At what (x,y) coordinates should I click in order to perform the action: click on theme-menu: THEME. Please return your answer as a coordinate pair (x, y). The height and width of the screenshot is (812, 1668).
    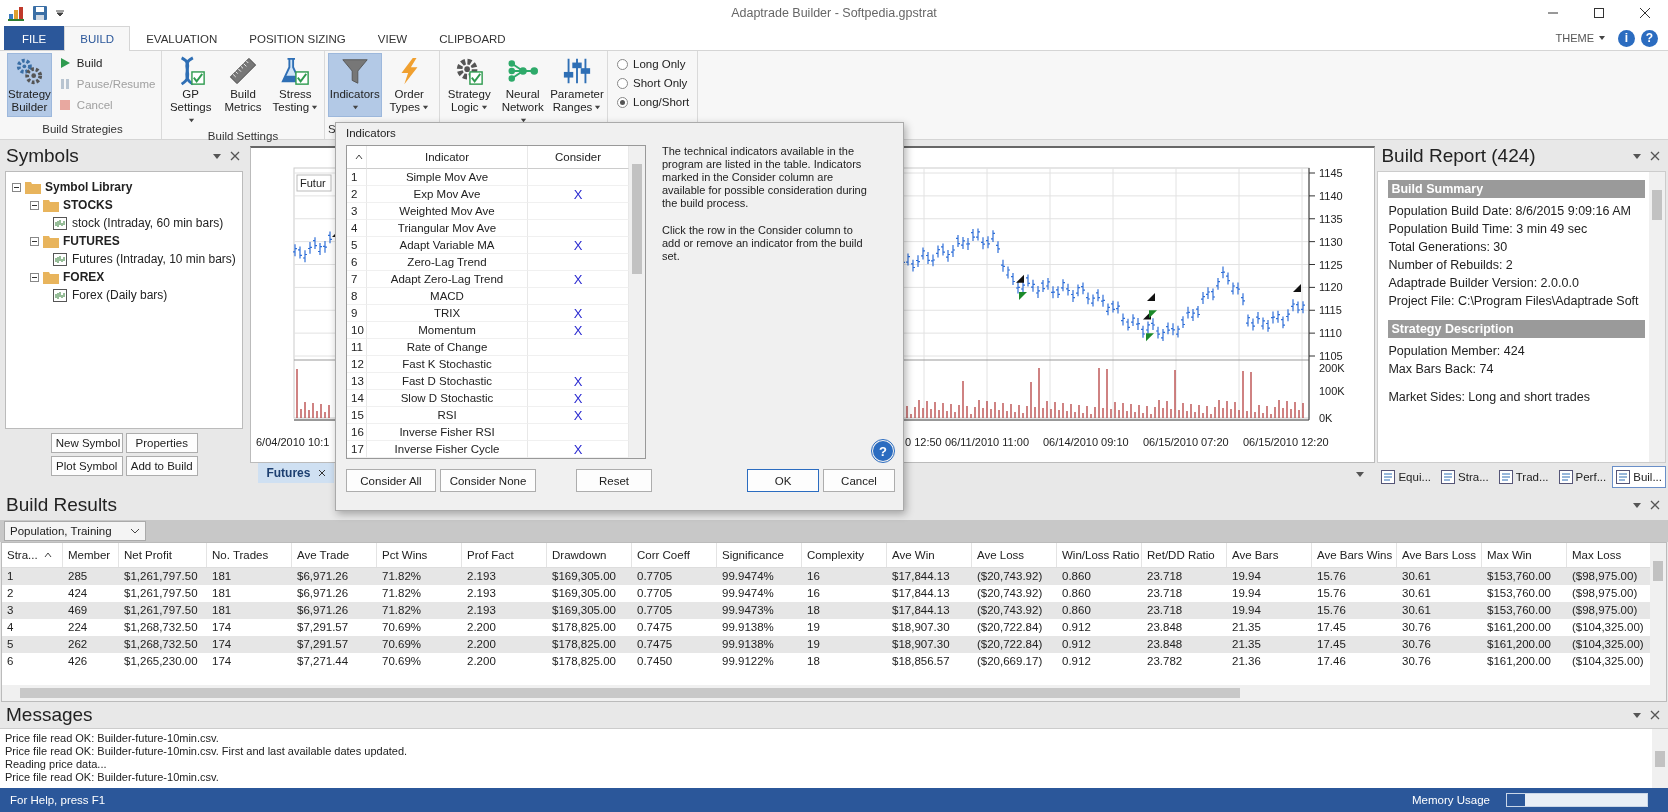
    Looking at the image, I should click on (1580, 38).